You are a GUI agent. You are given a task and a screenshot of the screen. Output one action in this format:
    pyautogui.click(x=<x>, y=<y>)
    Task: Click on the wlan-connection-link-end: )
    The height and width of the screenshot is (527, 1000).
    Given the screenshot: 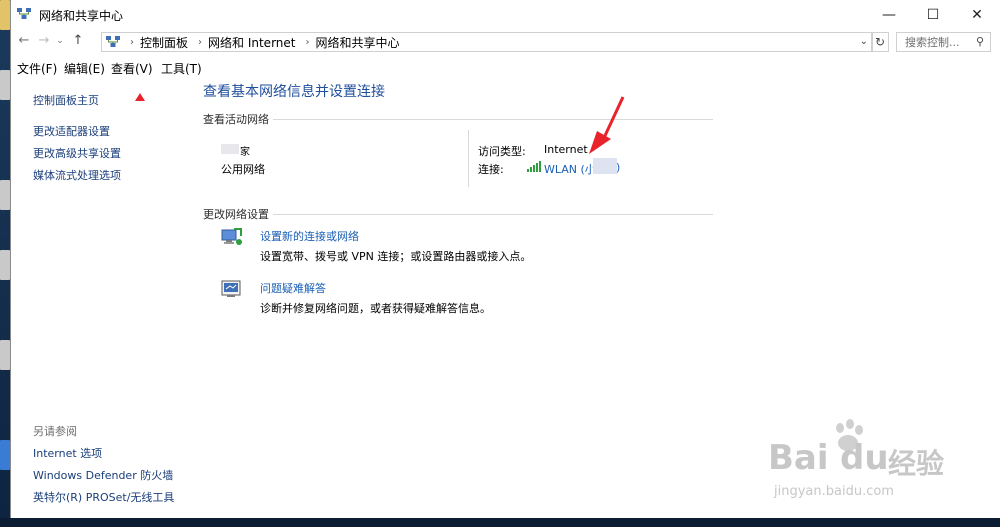 What is the action you would take?
    pyautogui.click(x=618, y=167)
    